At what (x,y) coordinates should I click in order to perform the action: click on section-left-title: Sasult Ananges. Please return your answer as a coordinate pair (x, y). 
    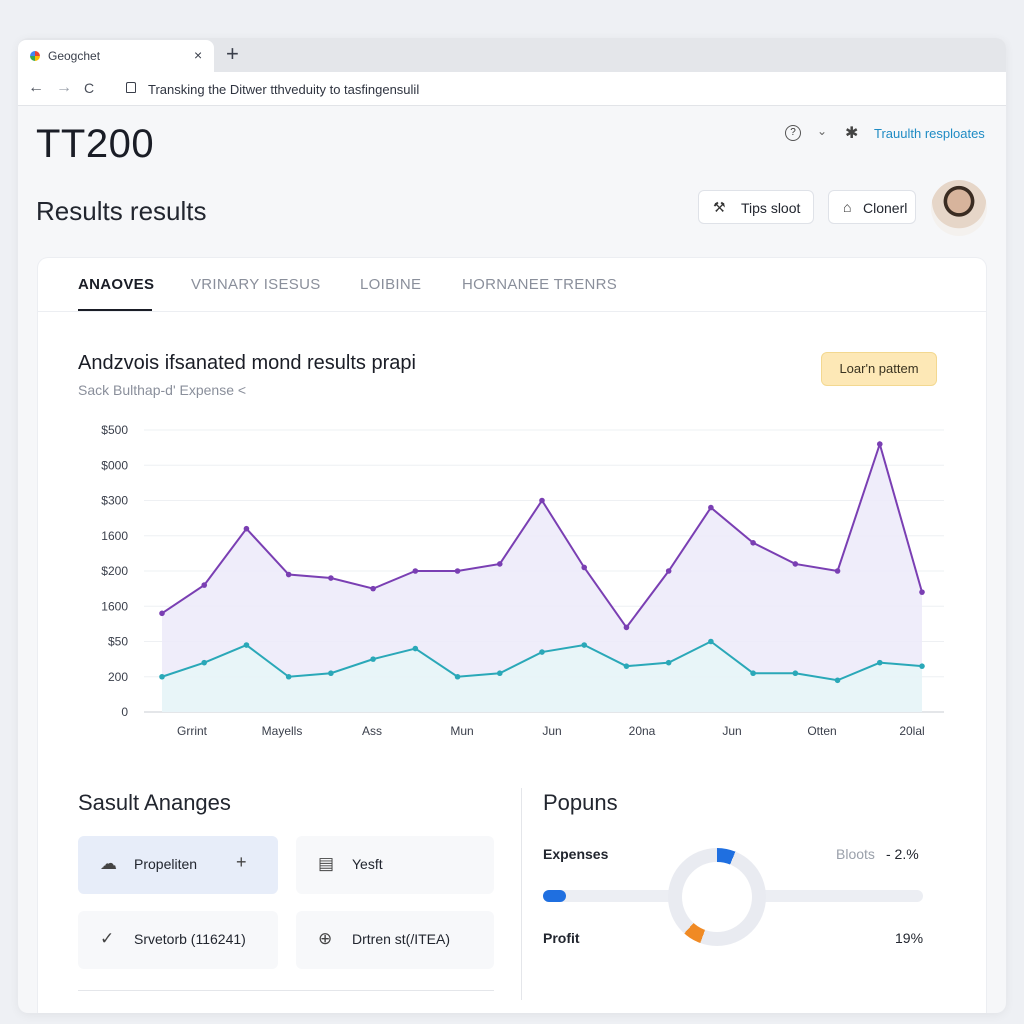
    Looking at the image, I should click on (154, 802).